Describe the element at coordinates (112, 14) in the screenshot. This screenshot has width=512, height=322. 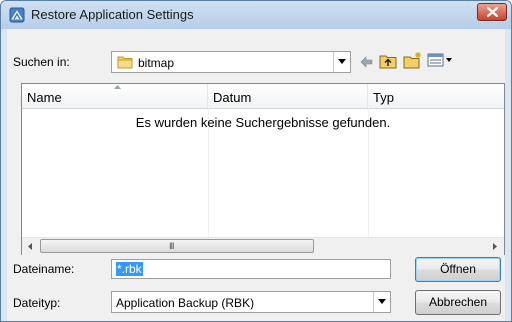
I see `window-title: Restore Application Settings` at that location.